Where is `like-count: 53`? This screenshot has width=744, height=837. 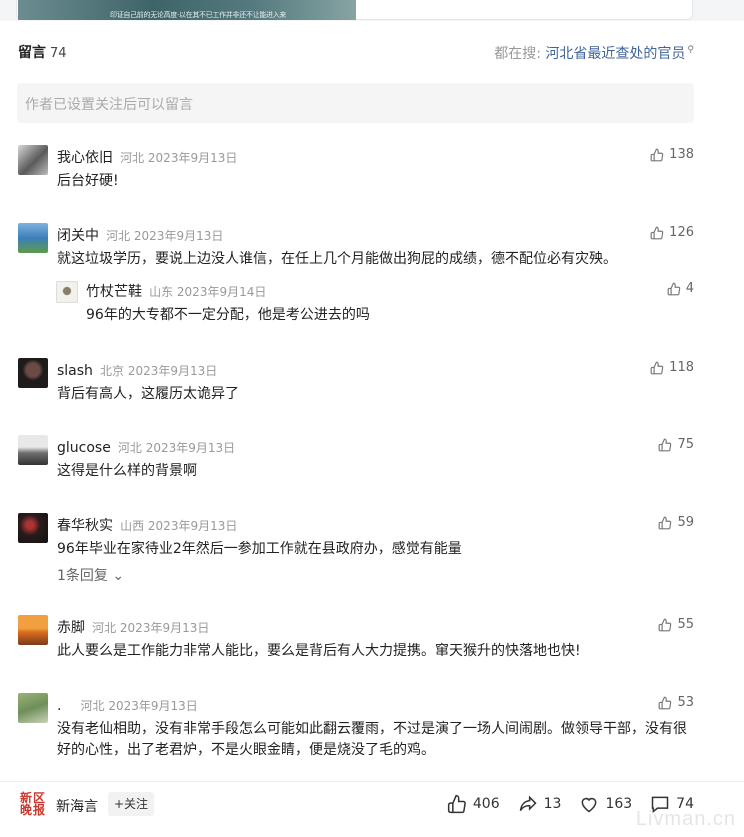 like-count: 53 is located at coordinates (685, 702).